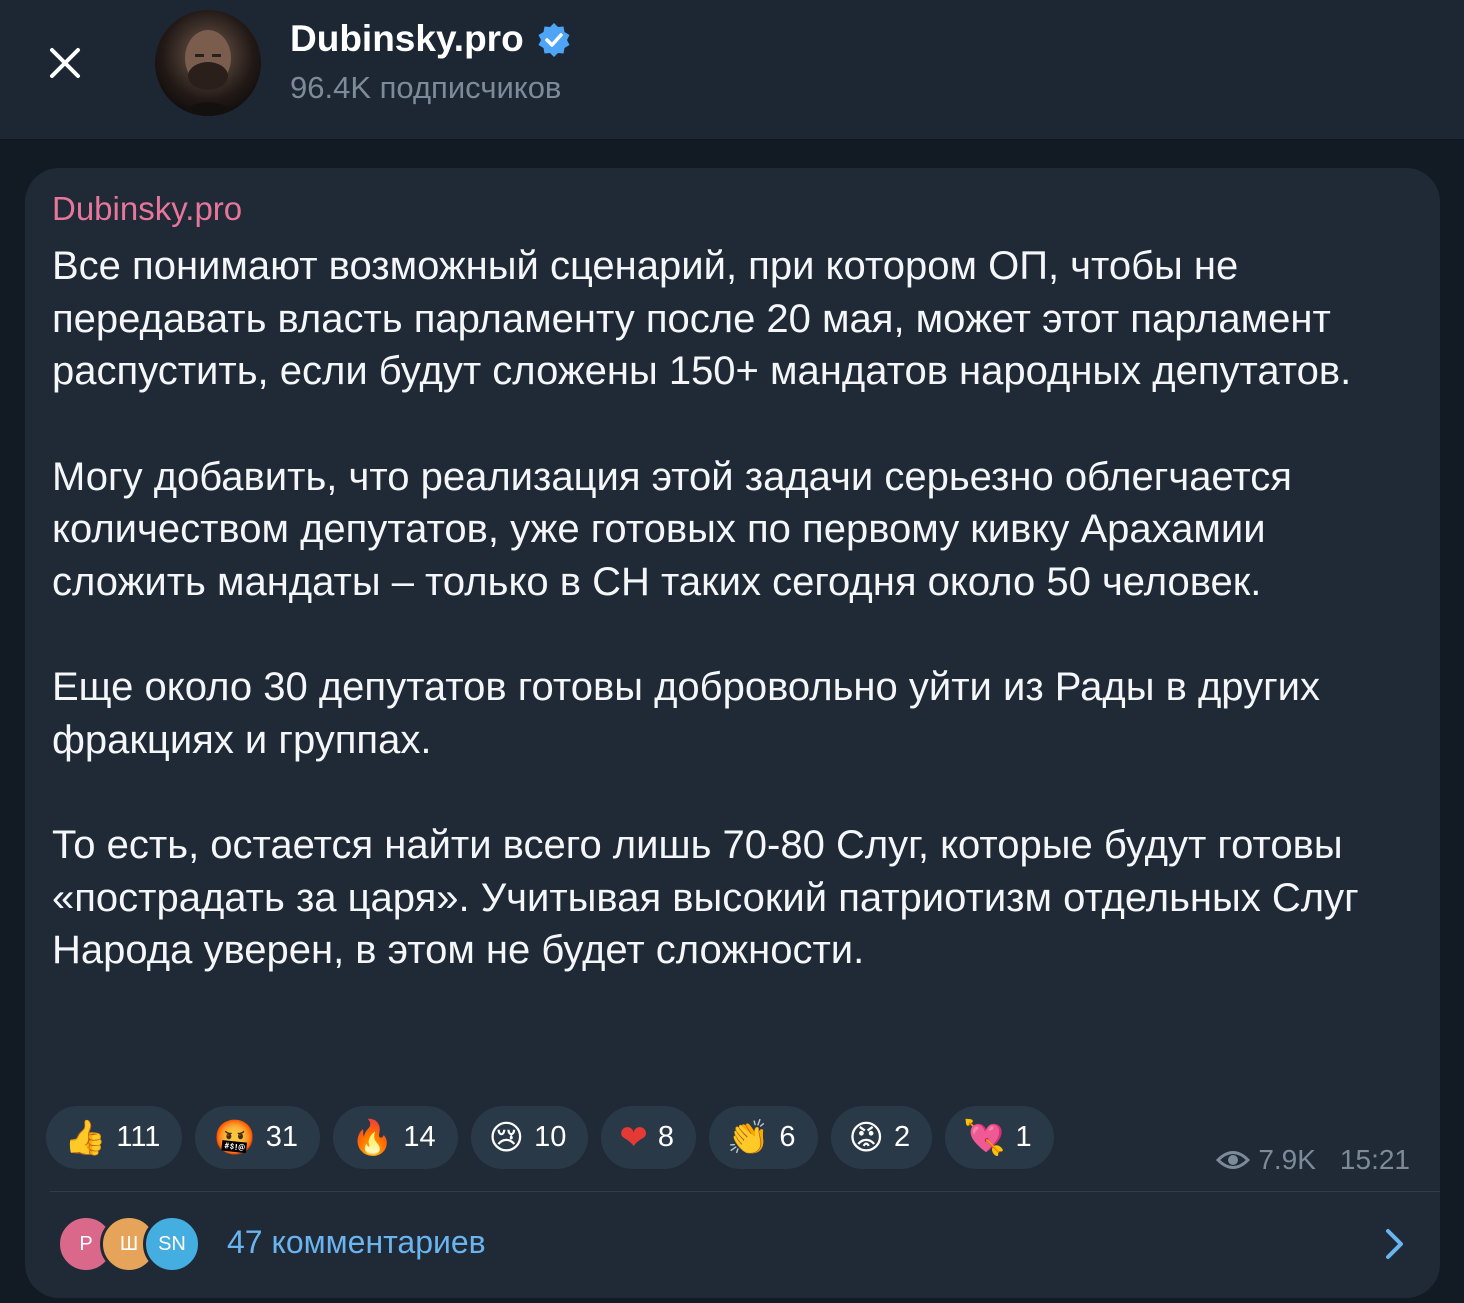  I want to click on reaction-thumbs-up: 👍 111, so click(114, 1137).